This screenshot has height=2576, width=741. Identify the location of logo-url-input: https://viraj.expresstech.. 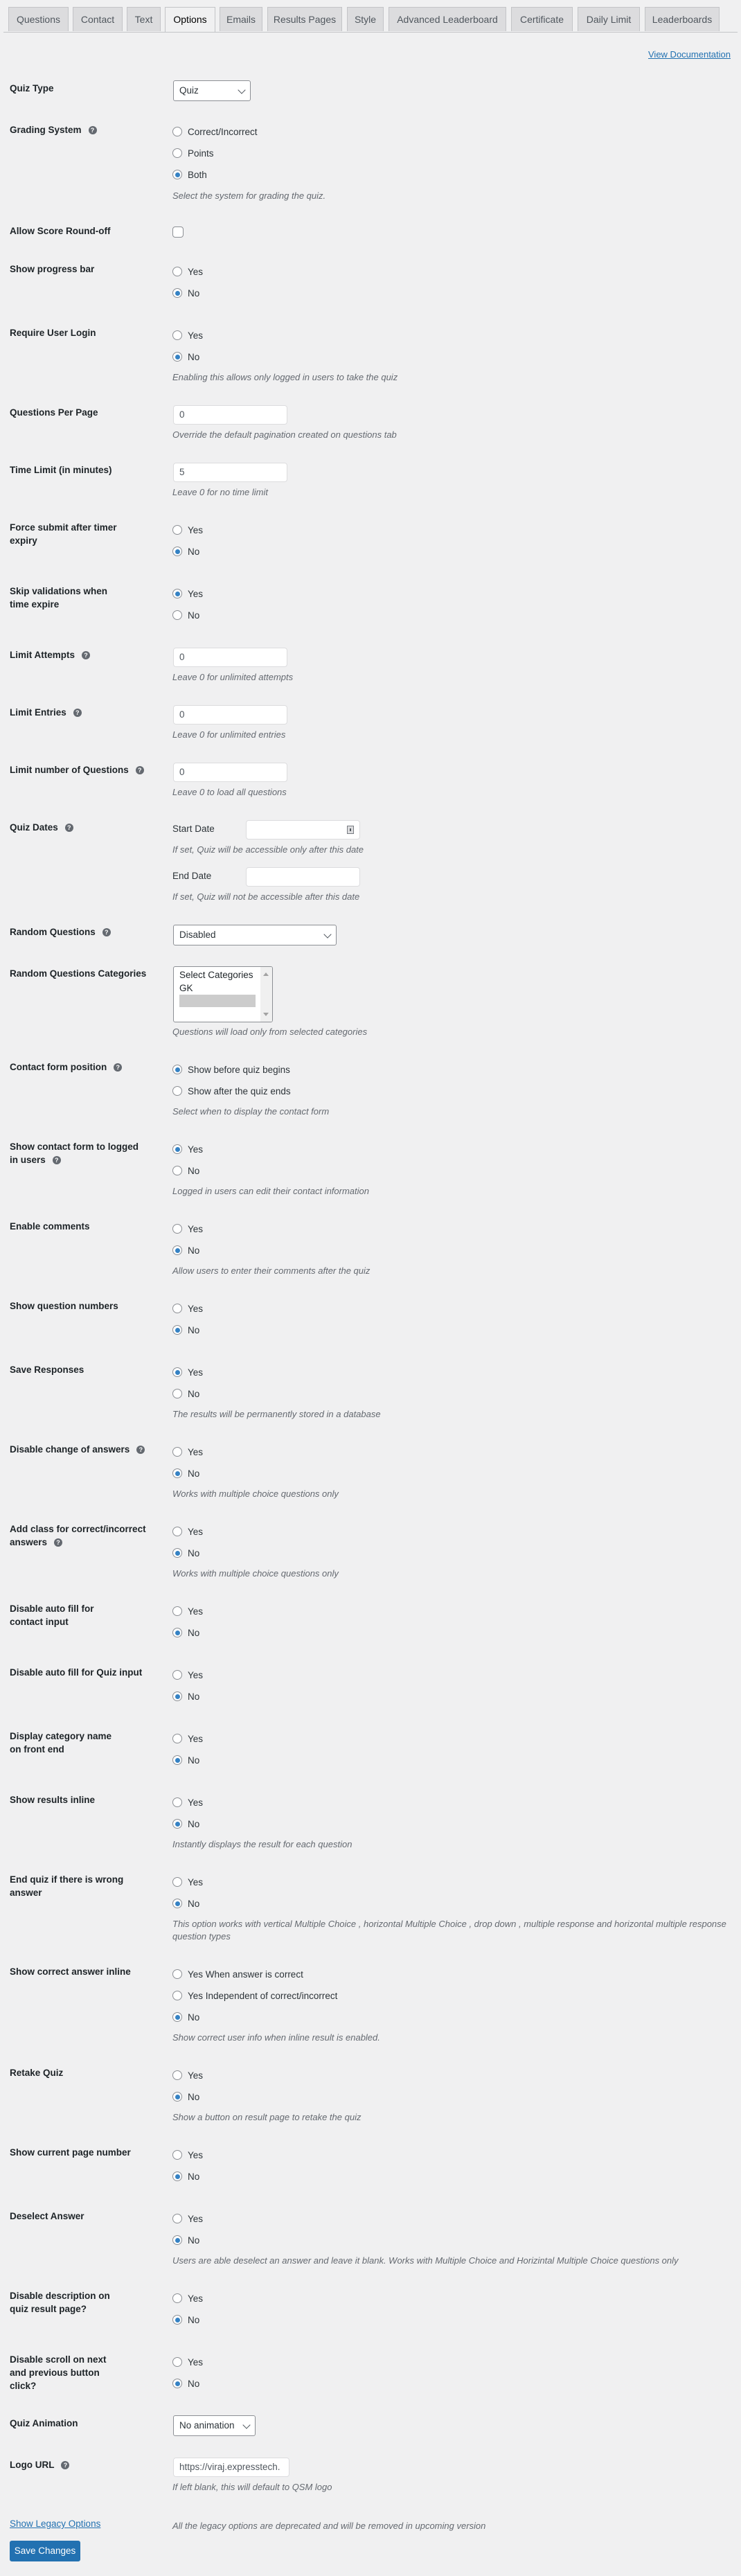
(231, 2467).